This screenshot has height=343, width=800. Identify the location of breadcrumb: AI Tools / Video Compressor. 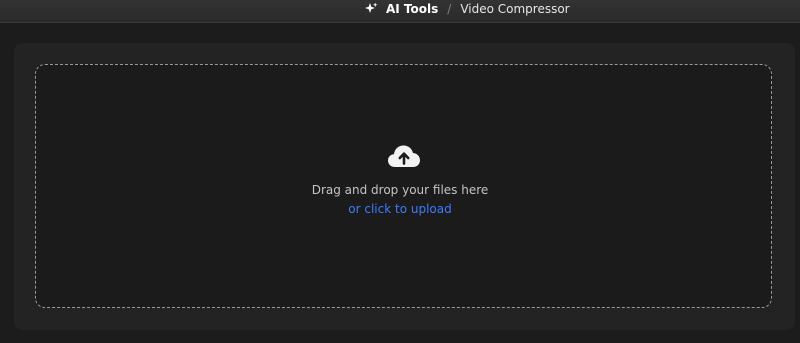
(467, 9).